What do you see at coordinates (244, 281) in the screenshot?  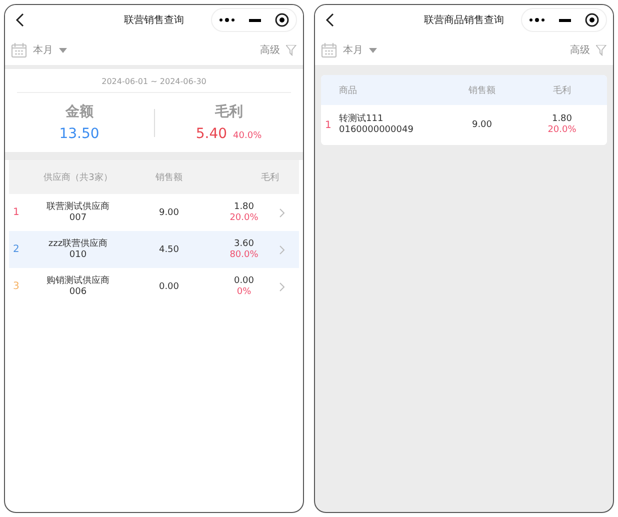 I see `profit-value: 0.00` at bounding box center [244, 281].